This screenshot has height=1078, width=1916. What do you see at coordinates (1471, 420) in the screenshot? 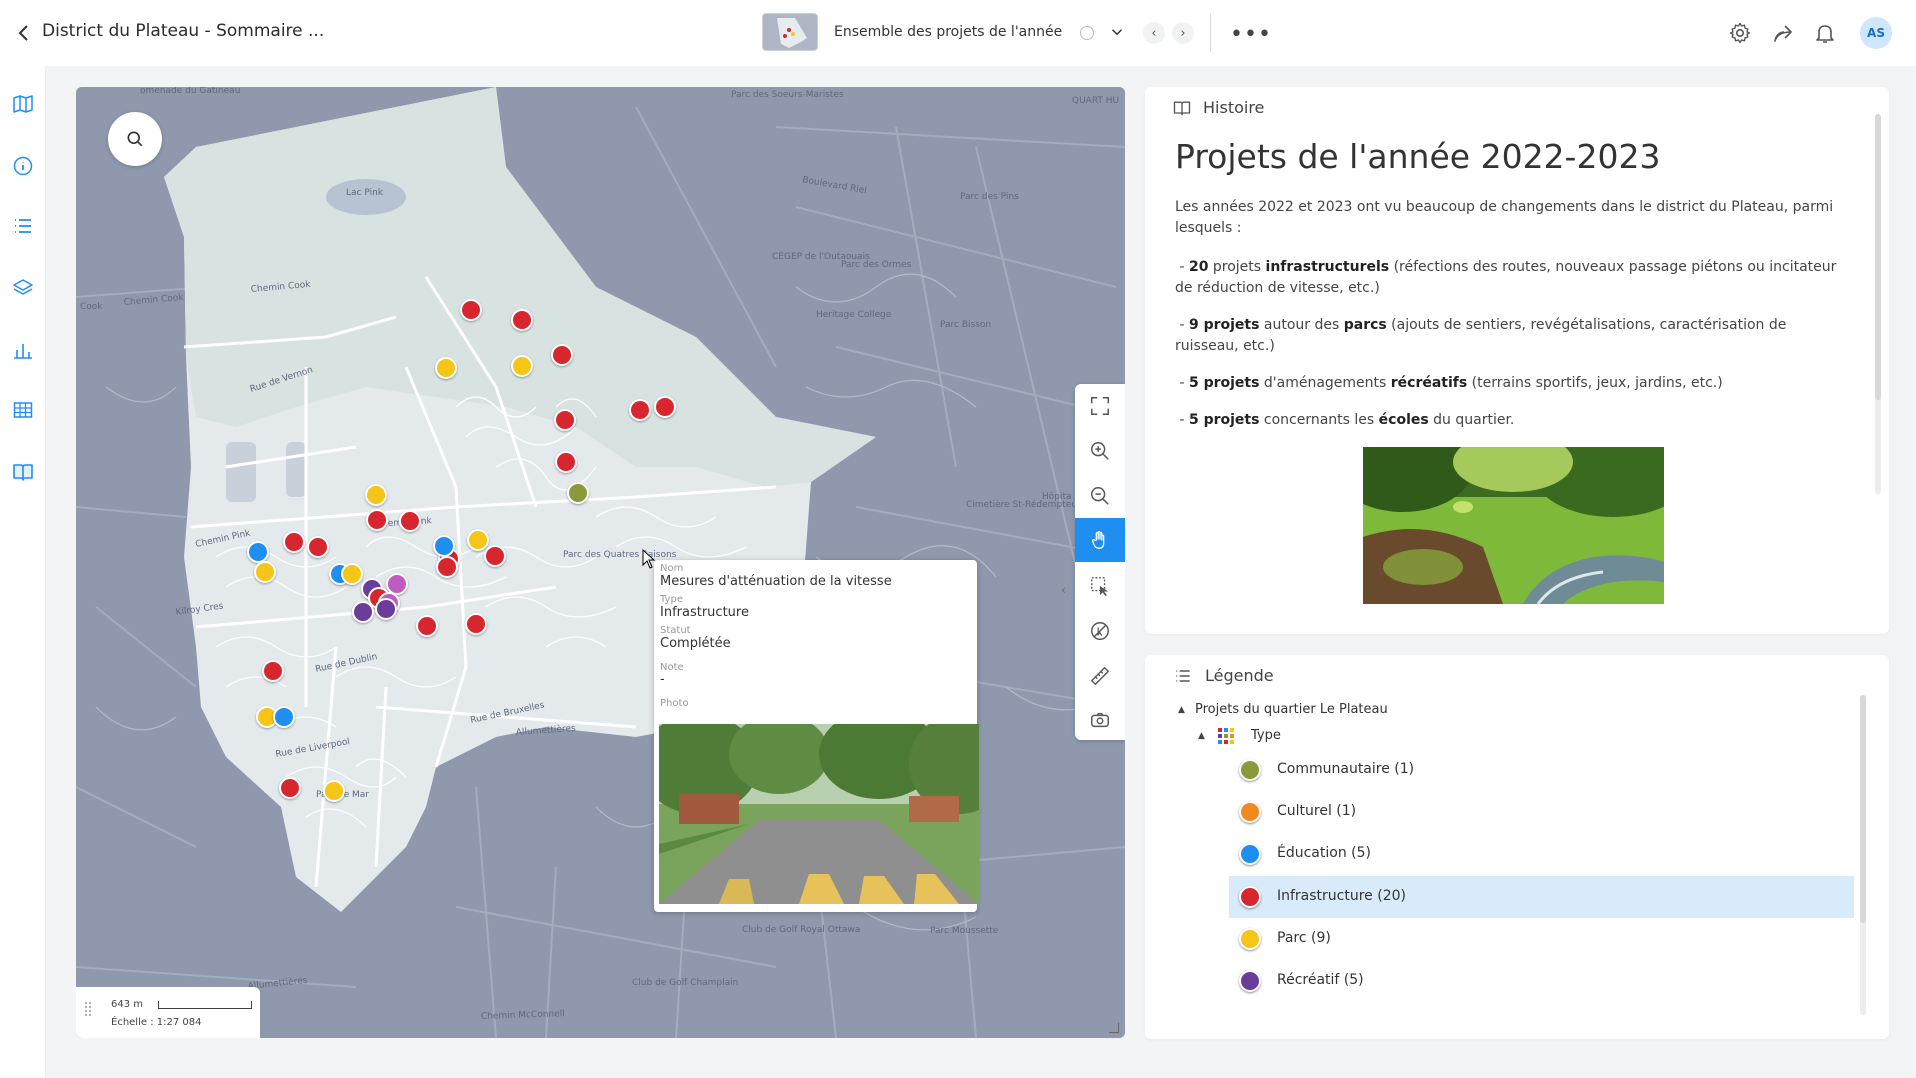
I see `story-item4-rest: du quartier.` at bounding box center [1471, 420].